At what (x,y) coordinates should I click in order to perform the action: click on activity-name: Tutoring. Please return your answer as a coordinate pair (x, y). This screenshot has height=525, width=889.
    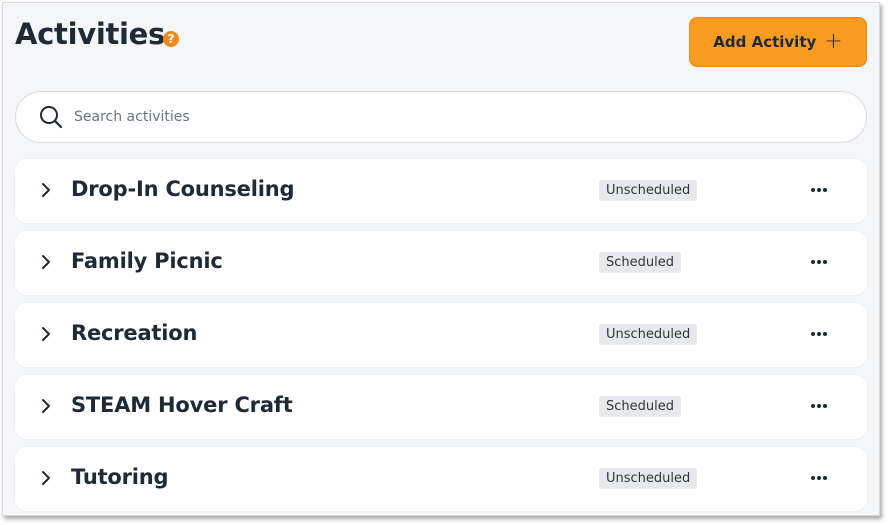
    Looking at the image, I should click on (120, 477).